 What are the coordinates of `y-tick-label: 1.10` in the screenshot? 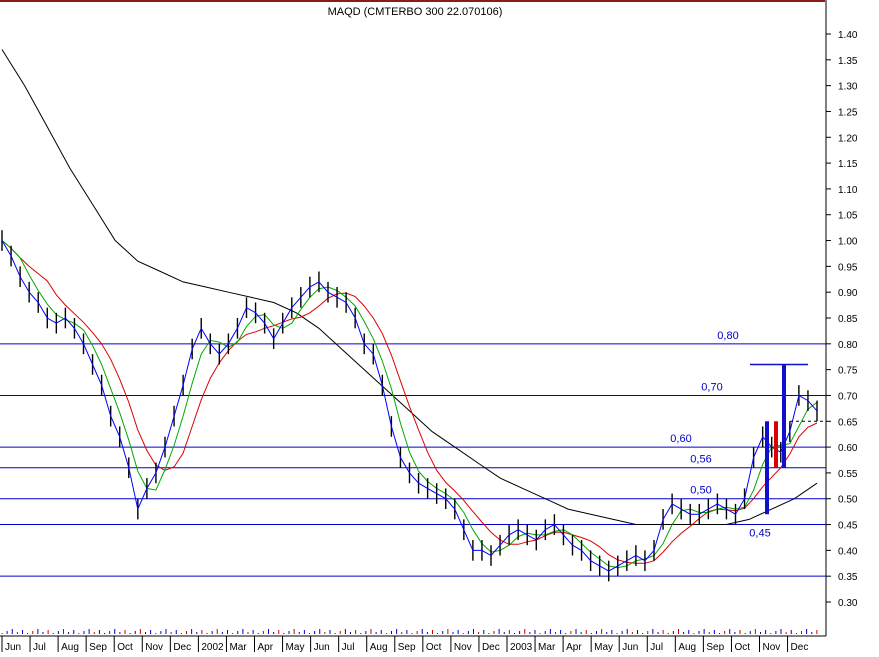 It's located at (848, 190).